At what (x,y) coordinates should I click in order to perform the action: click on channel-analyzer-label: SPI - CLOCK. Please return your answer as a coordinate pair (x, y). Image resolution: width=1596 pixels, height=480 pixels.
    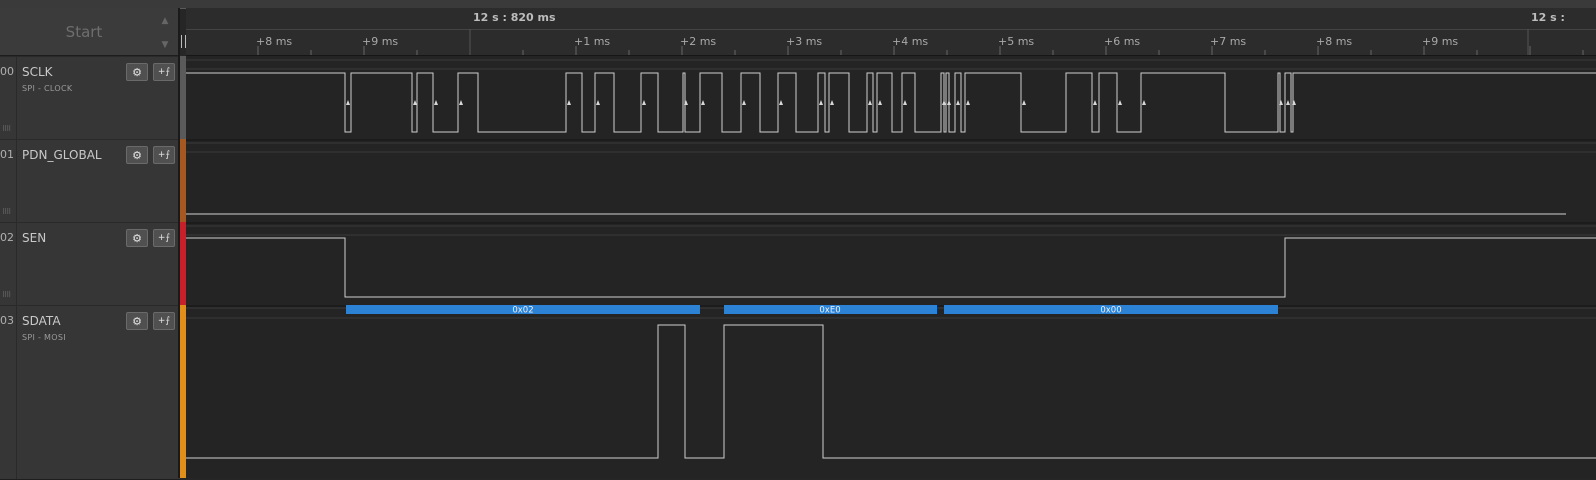
    Looking at the image, I should click on (47, 88).